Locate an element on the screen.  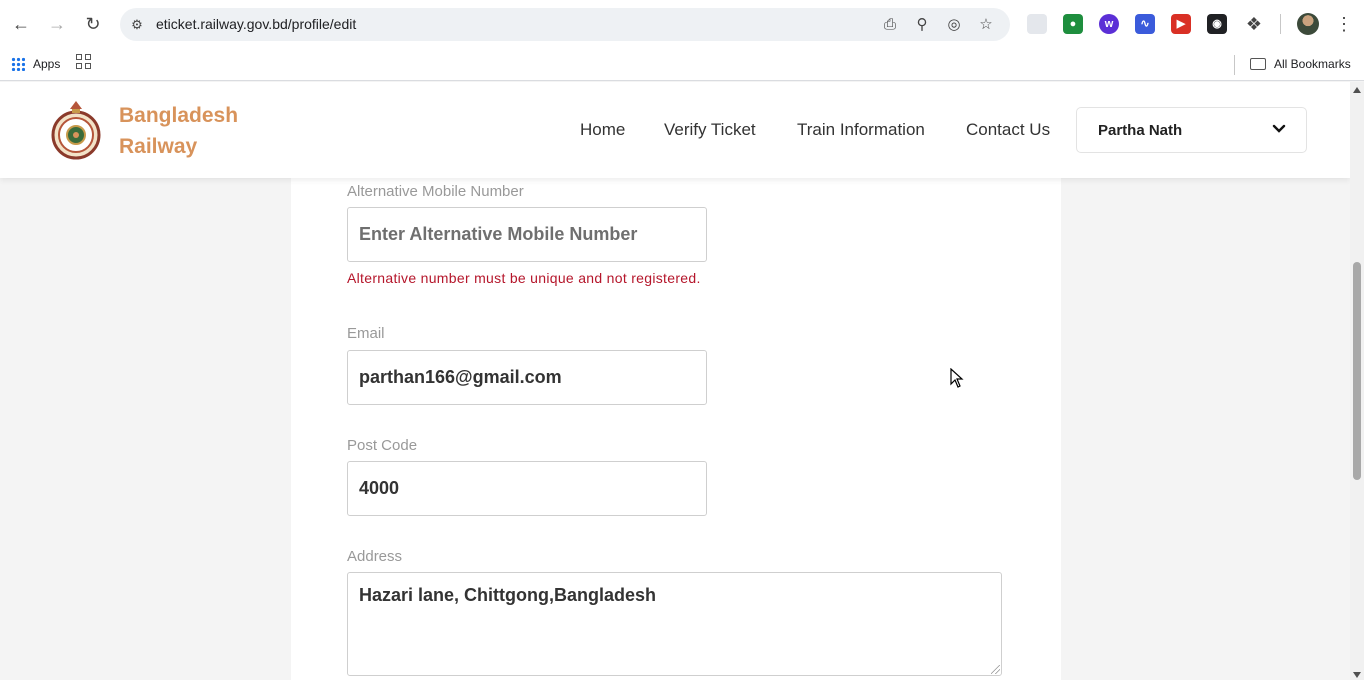
back-icon: ← is located at coordinates (21, 24).